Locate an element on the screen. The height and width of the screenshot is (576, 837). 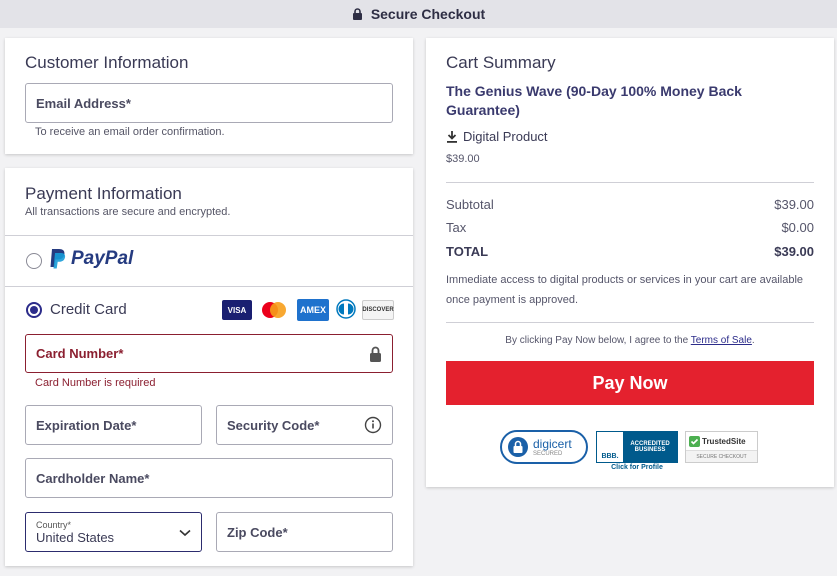
card-number-field: Card Number* is located at coordinates (209, 353).